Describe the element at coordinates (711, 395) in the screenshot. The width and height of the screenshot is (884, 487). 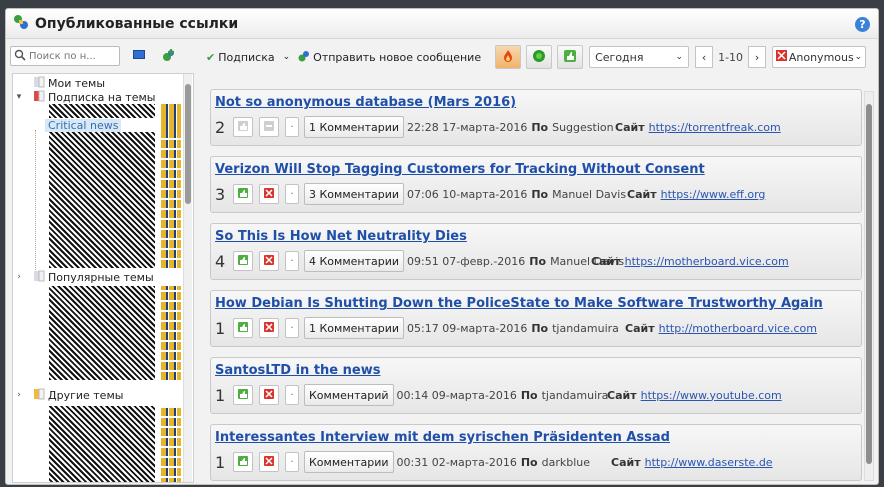
I see `site-link: https://www.youtube.com` at that location.